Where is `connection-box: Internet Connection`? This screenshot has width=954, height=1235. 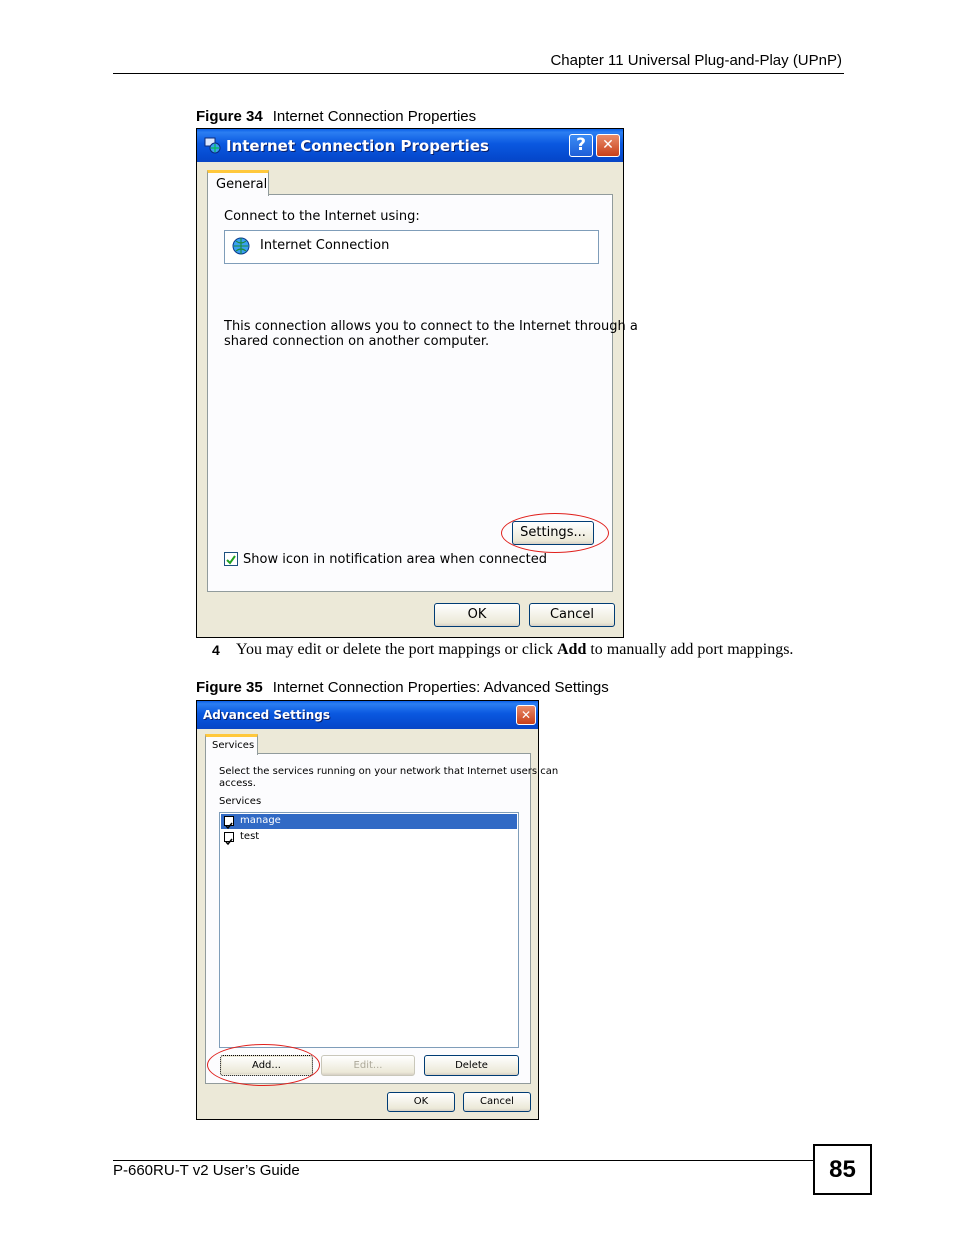 connection-box: Internet Connection is located at coordinates (411, 247).